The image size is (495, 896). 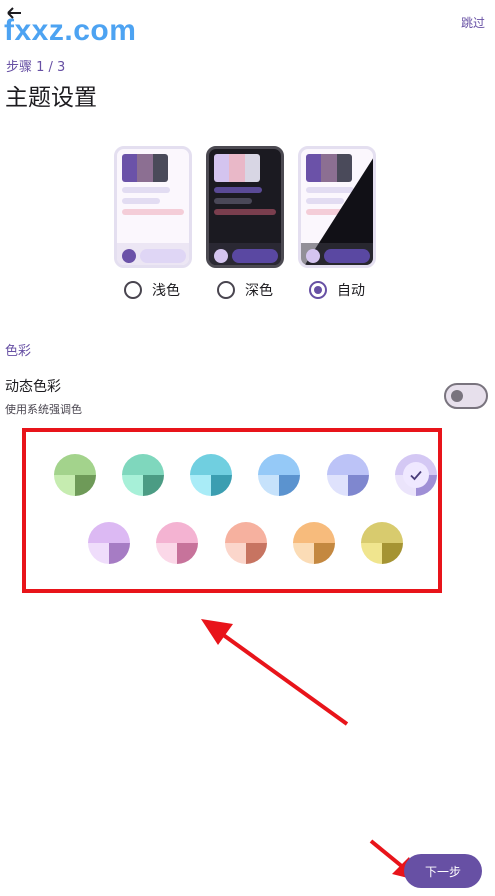 I want to click on dynamic-color-subtitle: 使用系统强调色, so click(x=43, y=409).